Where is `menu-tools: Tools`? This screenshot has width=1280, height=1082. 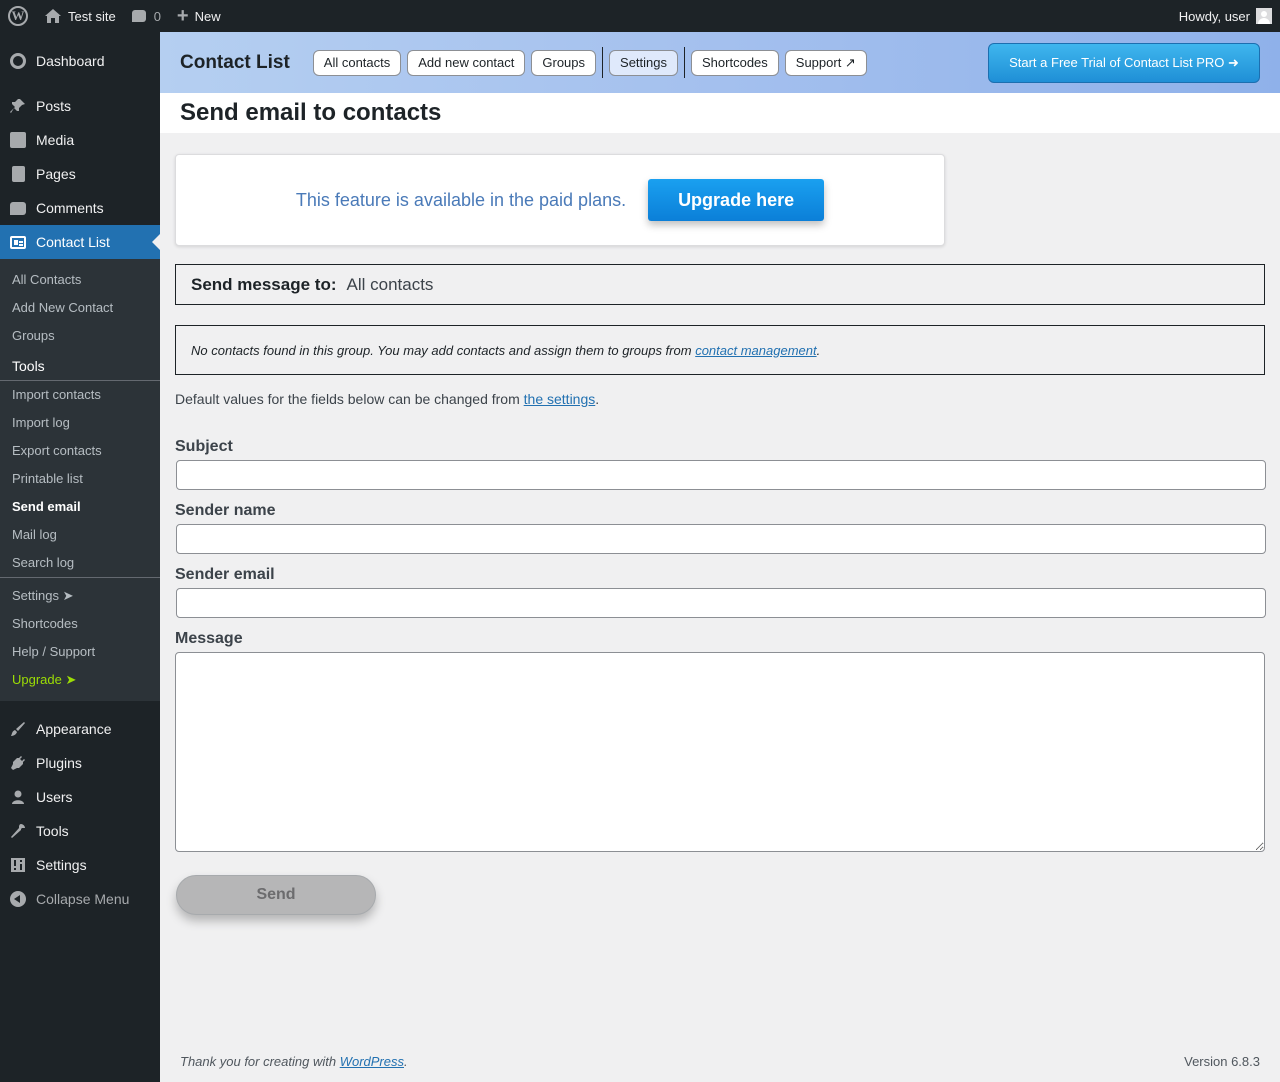 menu-tools: Tools is located at coordinates (80, 831).